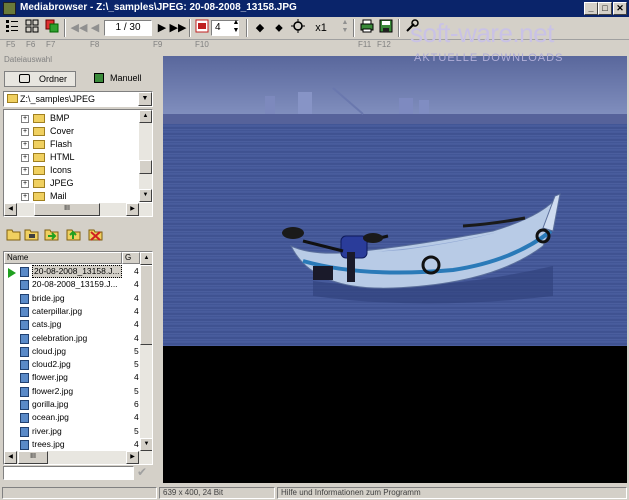 The height and width of the screenshot is (500, 629). What do you see at coordinates (121, 79) in the screenshot?
I see `tab-manual: Manuell` at bounding box center [121, 79].